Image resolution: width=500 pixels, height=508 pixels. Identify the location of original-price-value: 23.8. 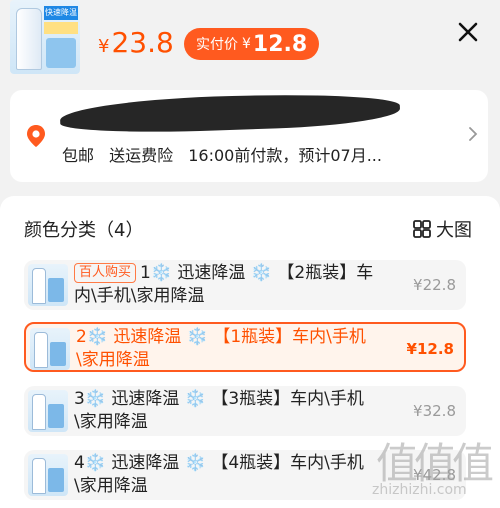
(142, 42).